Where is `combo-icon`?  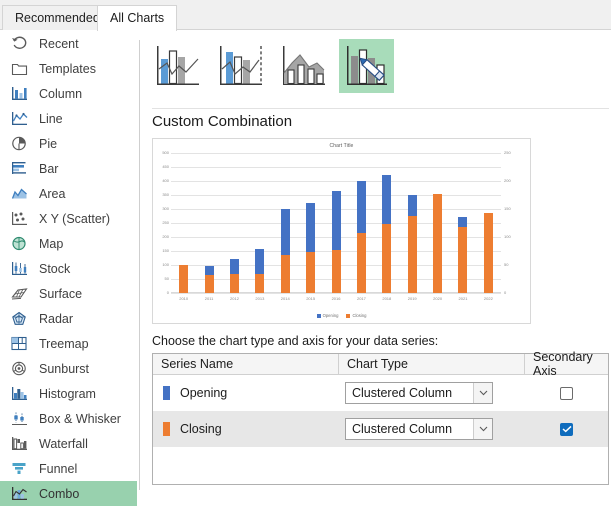
combo-icon is located at coordinates (19, 494).